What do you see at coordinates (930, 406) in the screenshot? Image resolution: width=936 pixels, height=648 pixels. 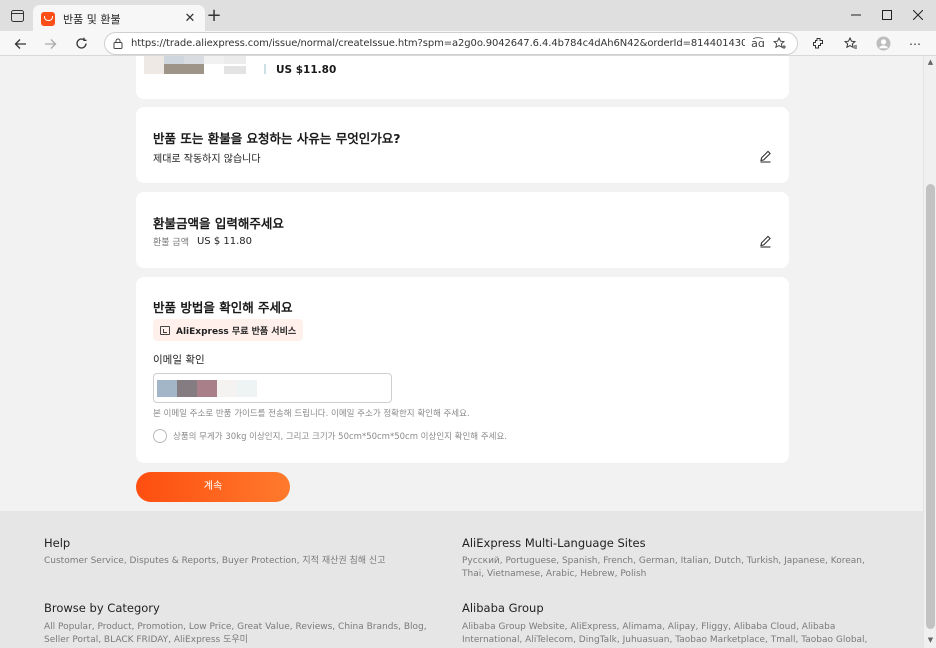 I see `scroll-thumb` at bounding box center [930, 406].